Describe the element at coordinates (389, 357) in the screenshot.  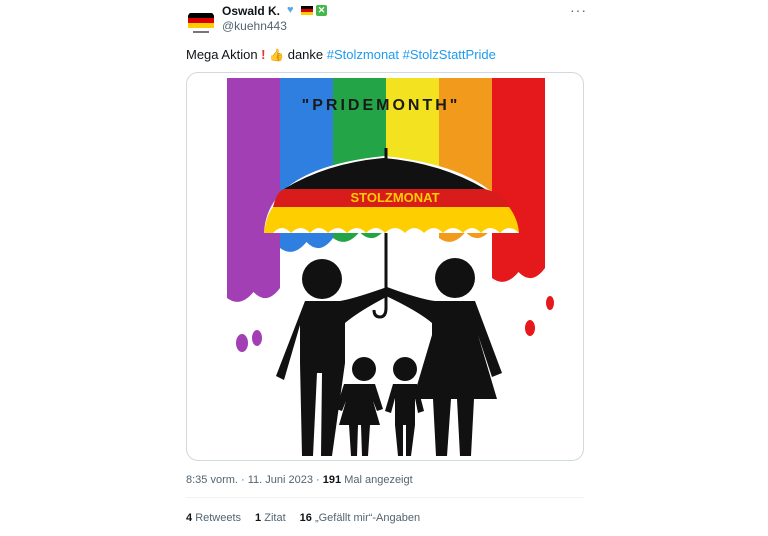
I see `family-figures` at that location.